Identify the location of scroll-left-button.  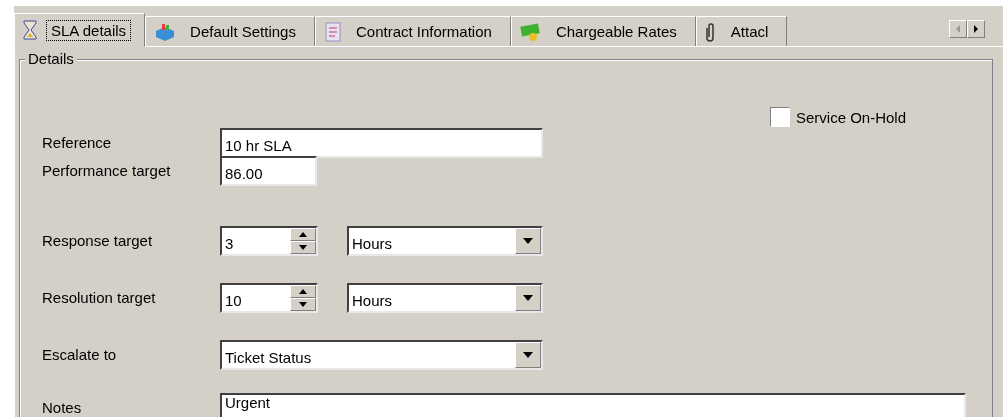
(958, 29).